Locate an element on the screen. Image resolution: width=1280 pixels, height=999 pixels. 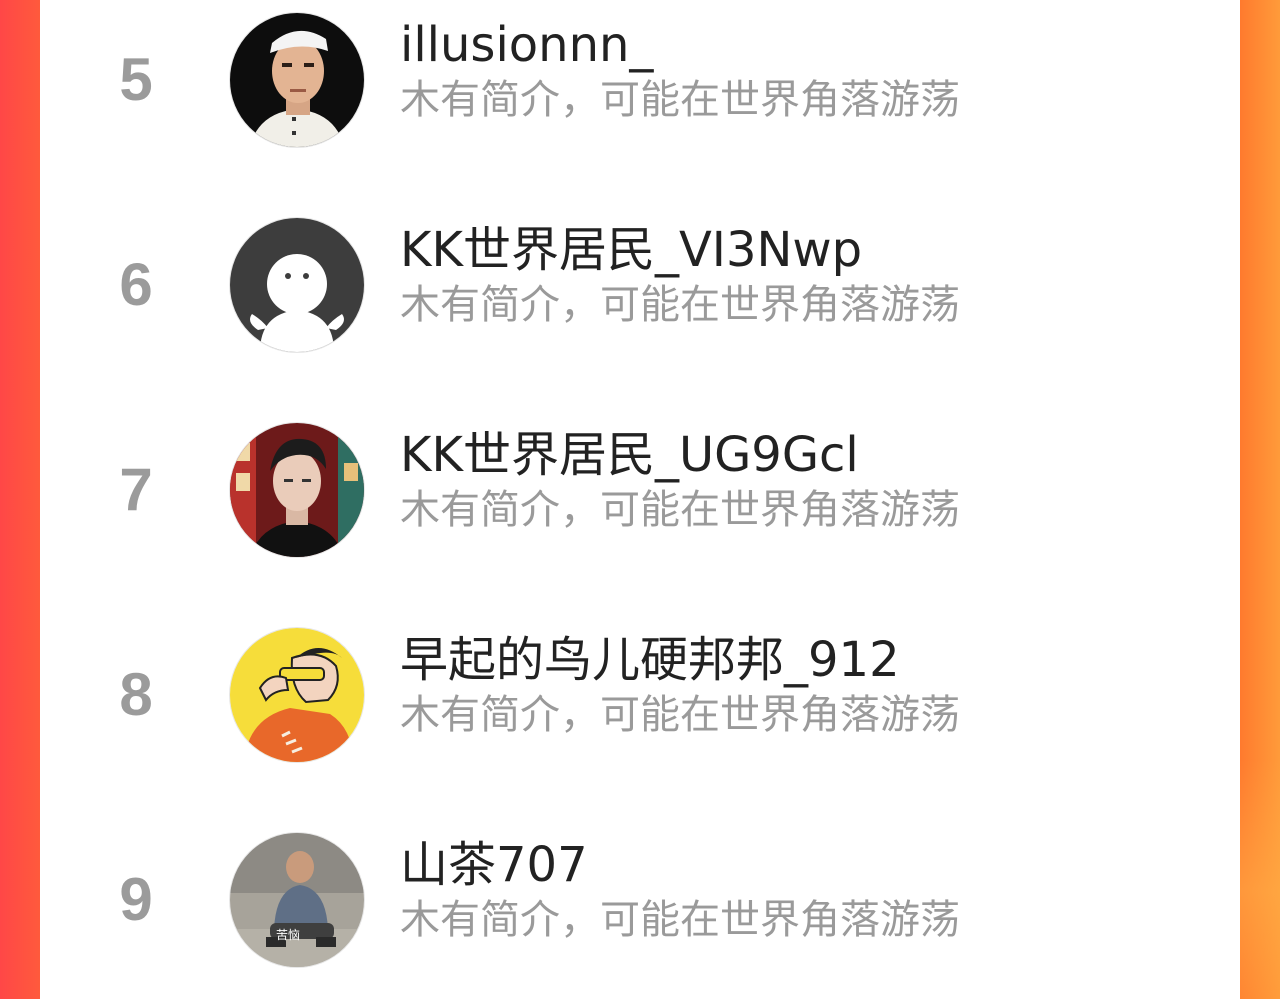
username: illusionnn_ is located at coordinates (527, 45).